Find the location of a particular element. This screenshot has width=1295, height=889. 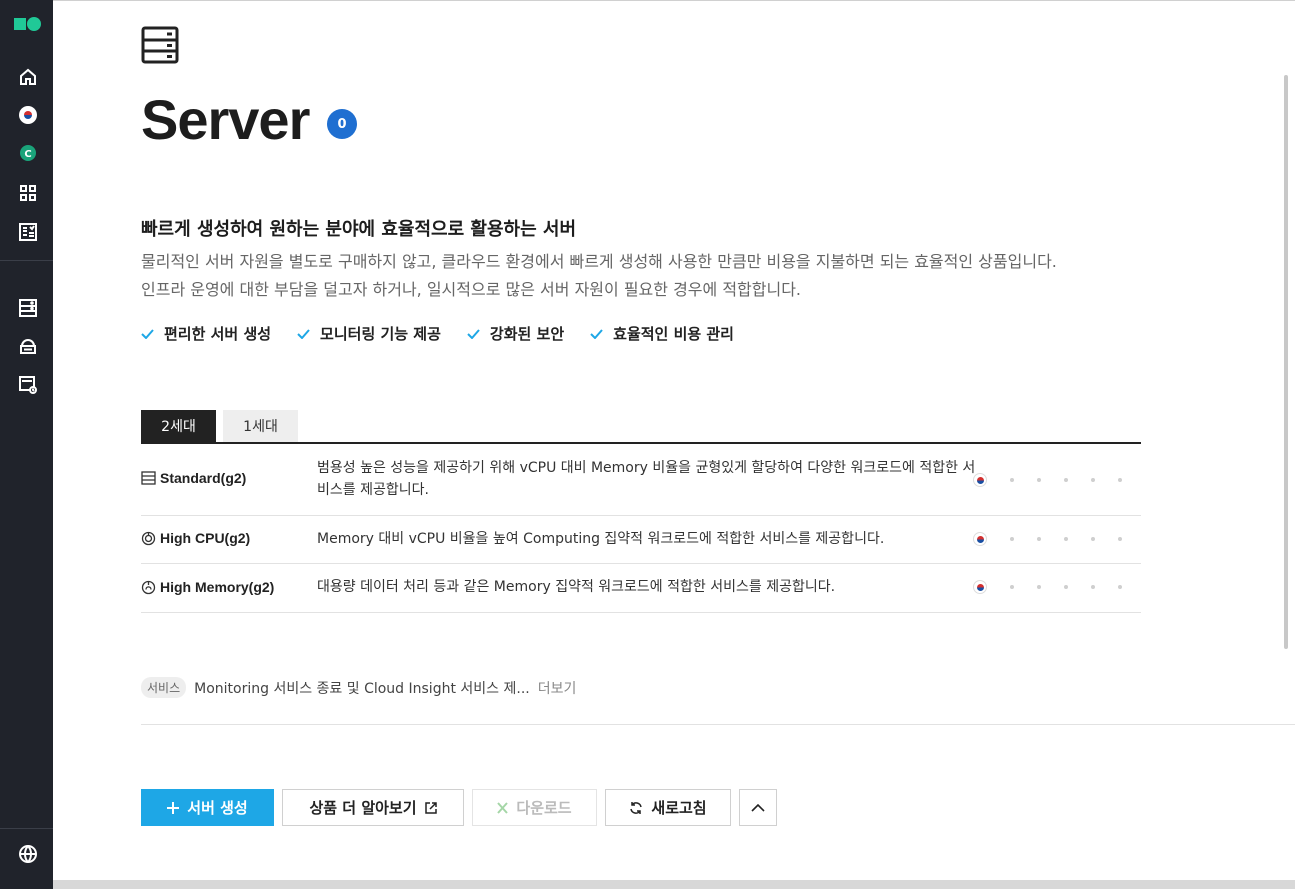

create-server-button: 서버 생성 is located at coordinates (207, 807).